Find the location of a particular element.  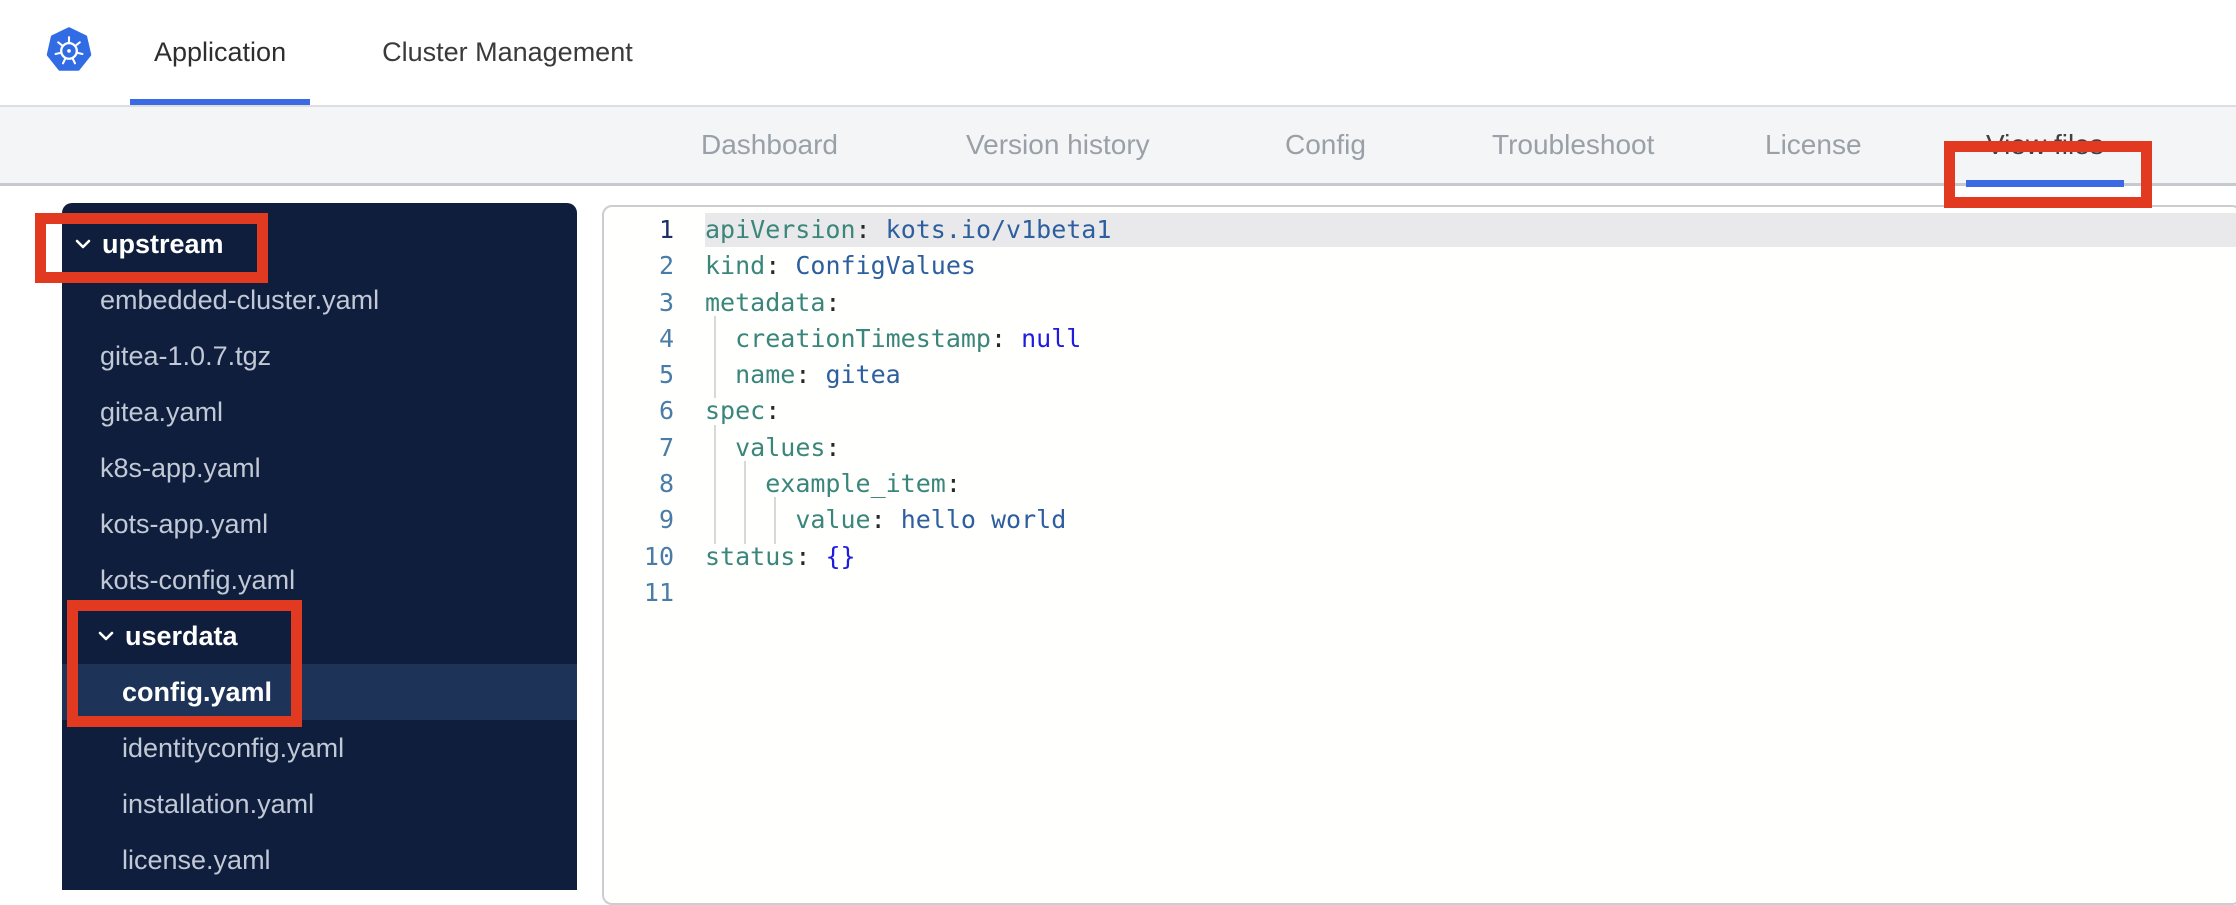

code-line-4: 4 creationTimestamp: null is located at coordinates (1420, 339).